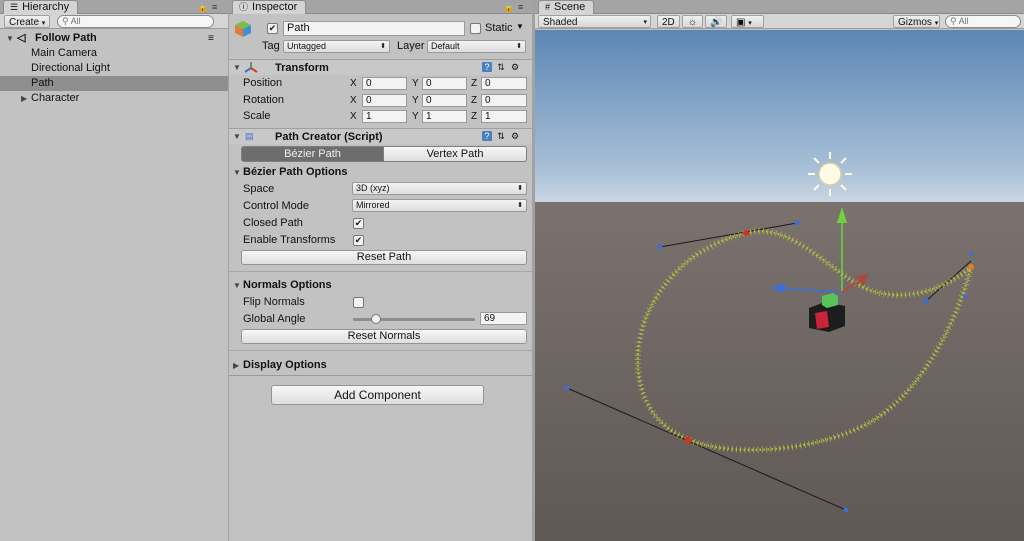 This screenshot has width=1024, height=541. I want to click on scene-root-label: Follow Path, so click(66, 38).